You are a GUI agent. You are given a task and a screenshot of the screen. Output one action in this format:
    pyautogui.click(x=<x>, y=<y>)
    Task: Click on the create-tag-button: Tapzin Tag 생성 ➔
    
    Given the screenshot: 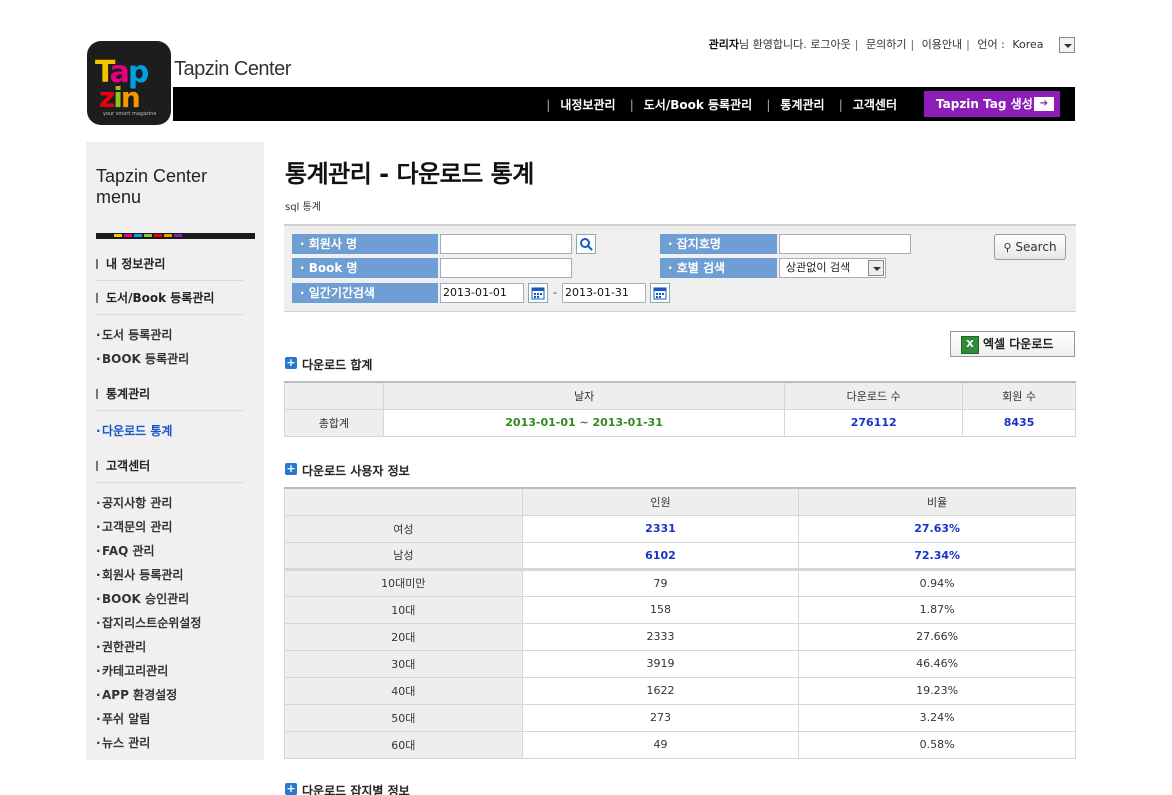 What is the action you would take?
    pyautogui.click(x=992, y=104)
    